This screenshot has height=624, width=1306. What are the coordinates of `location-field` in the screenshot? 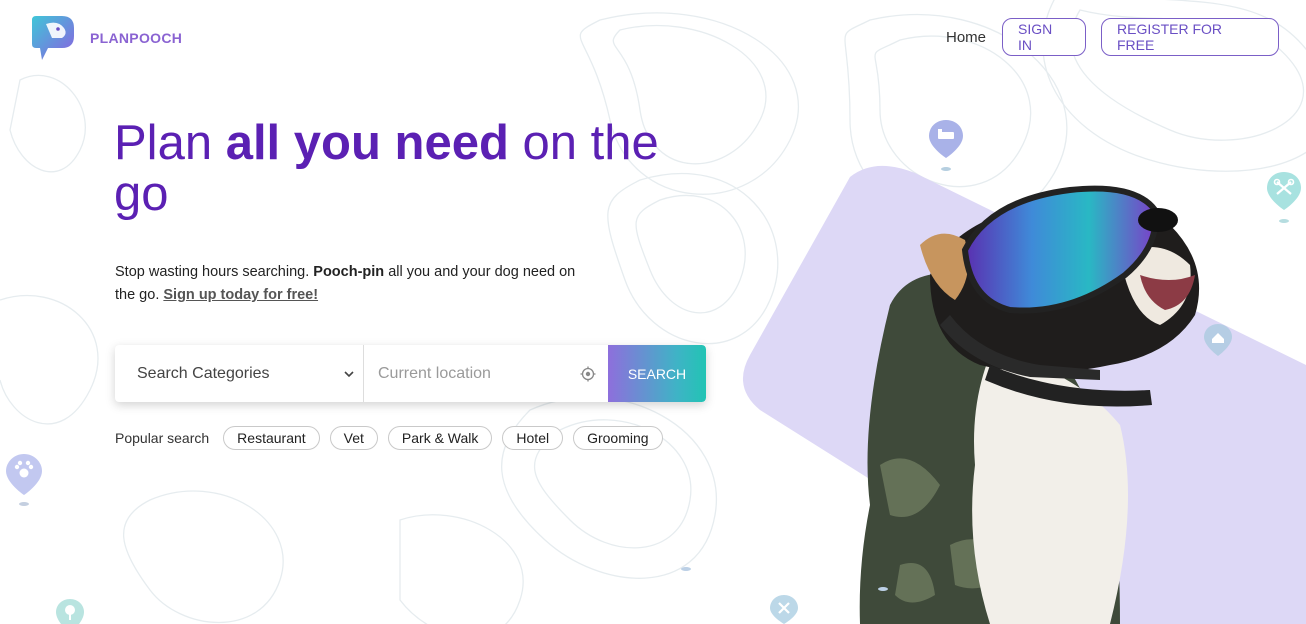 It's located at (486, 373).